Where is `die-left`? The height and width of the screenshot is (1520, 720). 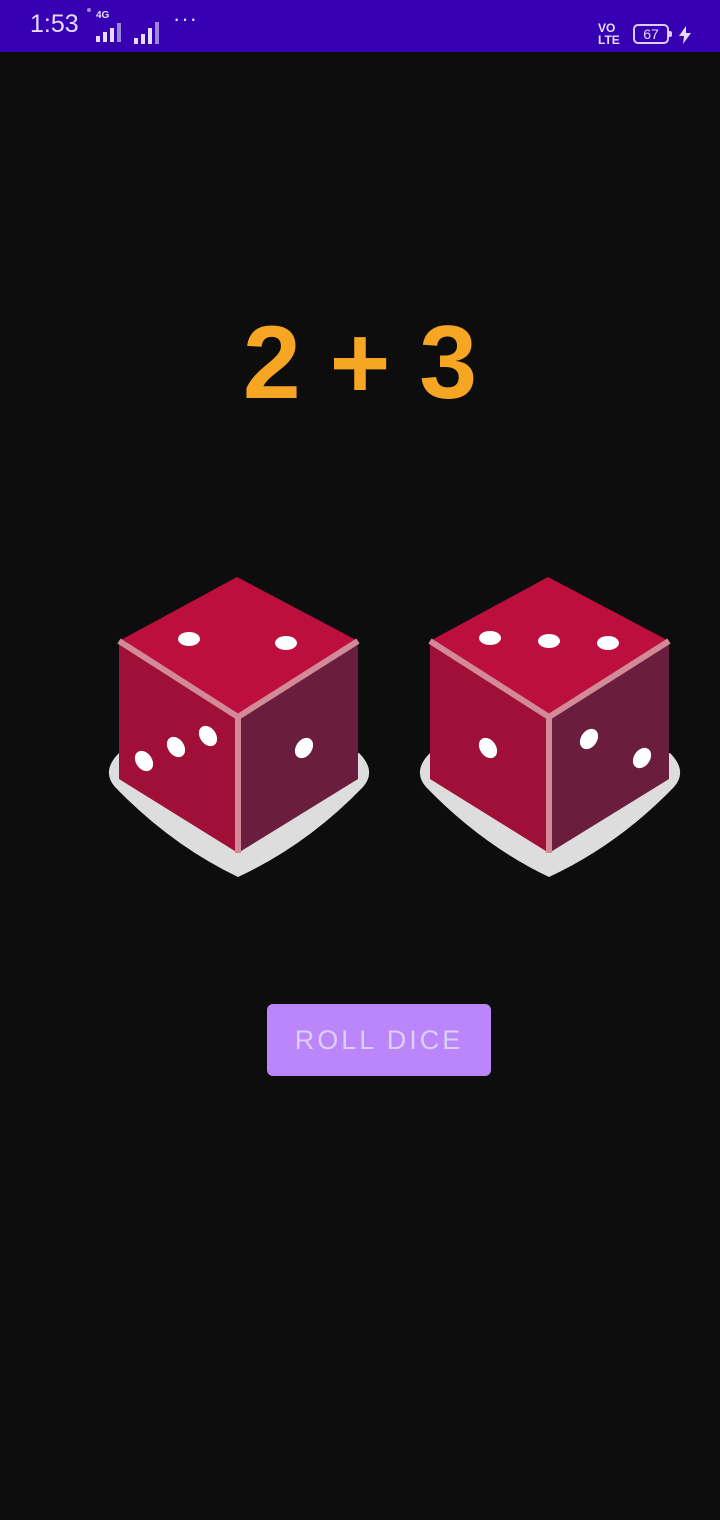
die-left is located at coordinates (239, 727).